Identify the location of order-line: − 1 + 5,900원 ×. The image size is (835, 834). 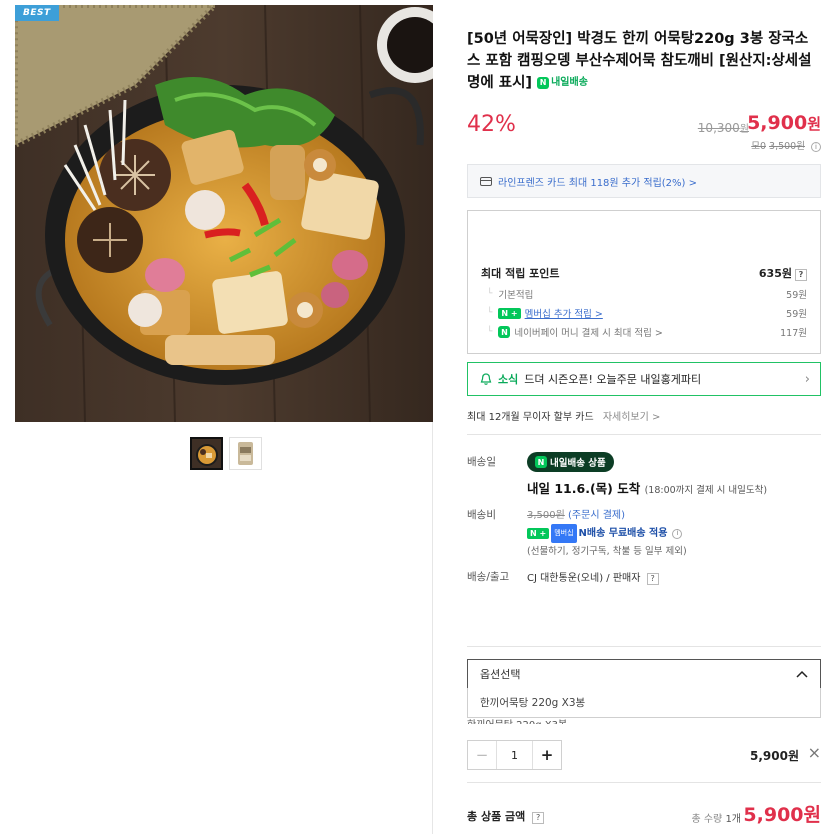
(644, 755).